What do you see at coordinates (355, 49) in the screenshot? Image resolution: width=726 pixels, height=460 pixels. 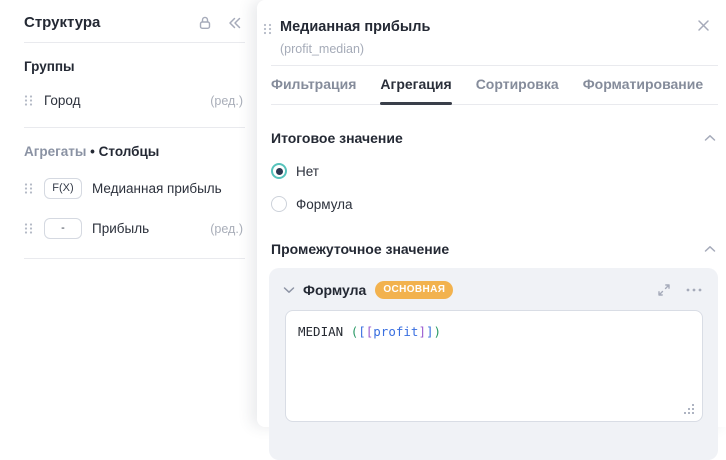 I see `field-id-subtitle: (profit_median)` at bounding box center [355, 49].